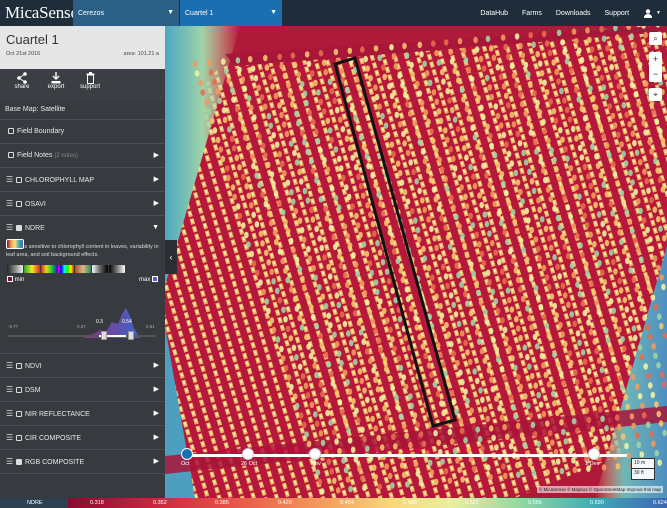 The image size is (667, 508). I want to click on layer-label: CHLOROPHYLL MAP, so click(59, 180).